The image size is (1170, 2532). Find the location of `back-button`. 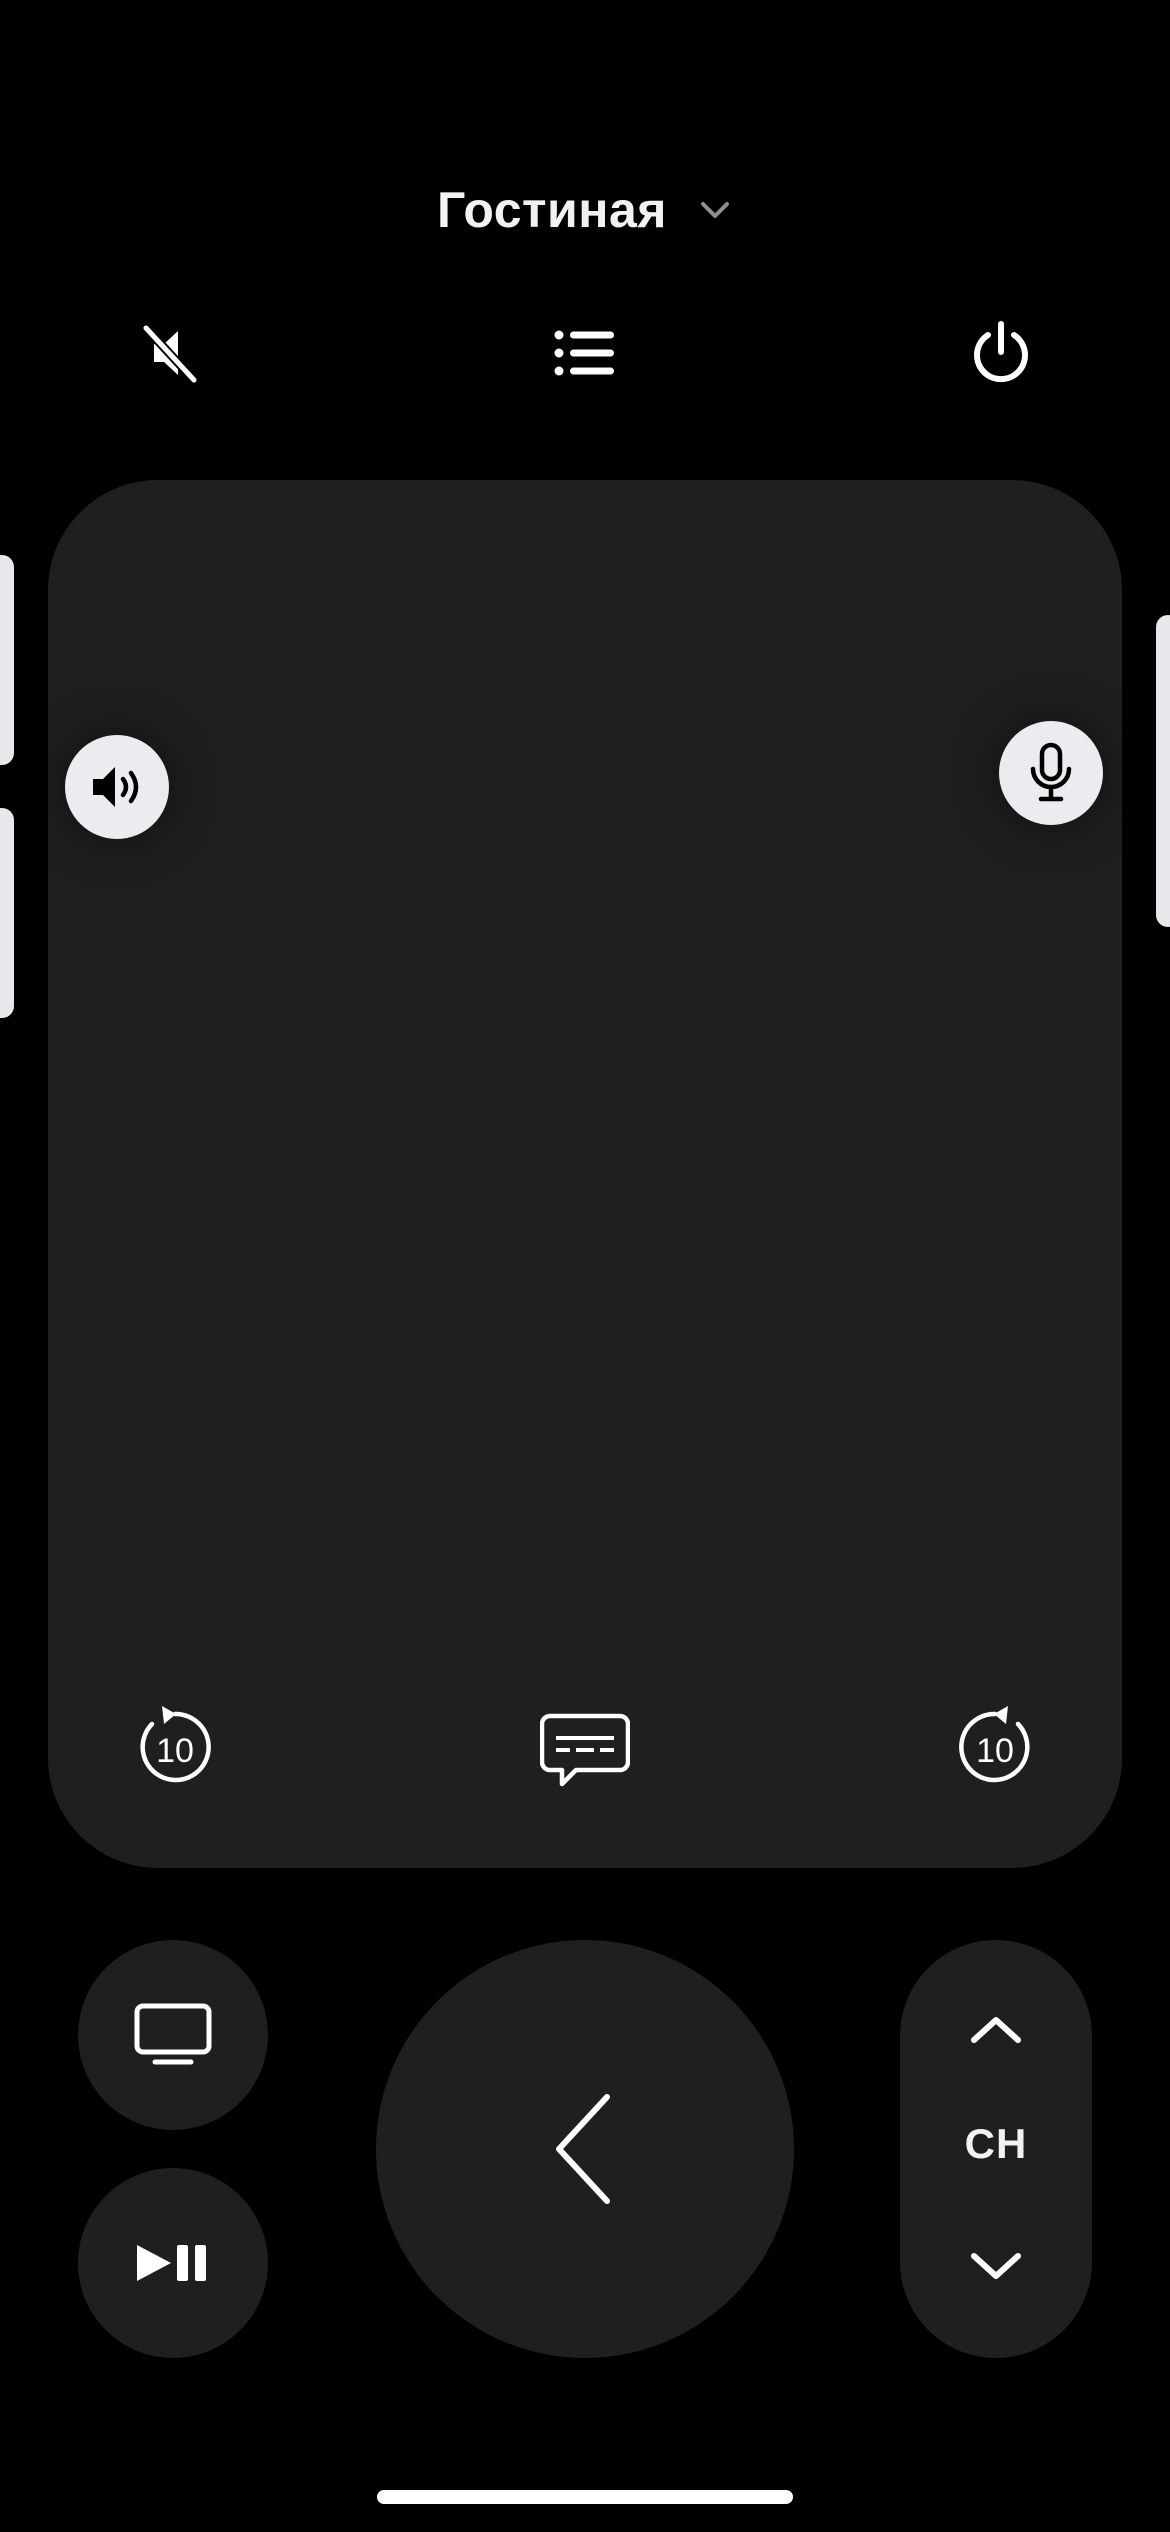

back-button is located at coordinates (585, 2149).